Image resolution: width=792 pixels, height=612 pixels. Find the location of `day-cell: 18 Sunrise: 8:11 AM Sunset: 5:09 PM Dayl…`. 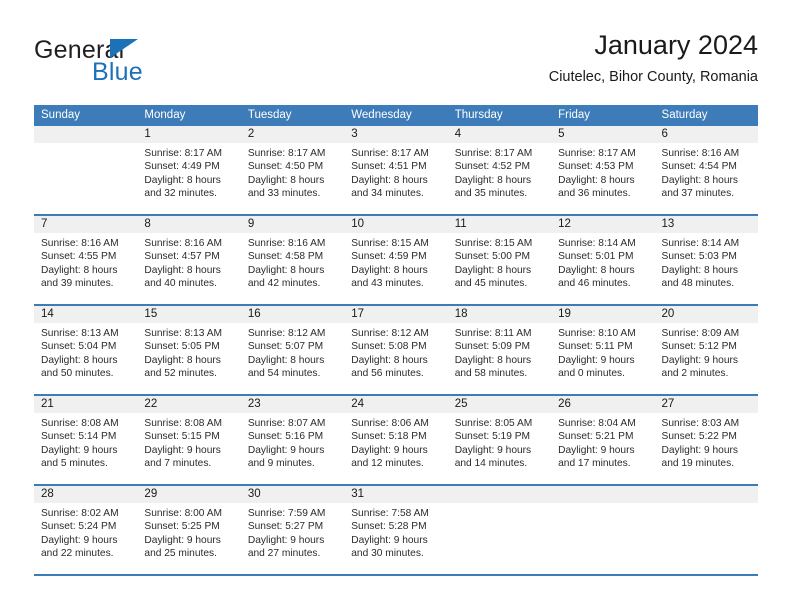

day-cell: 18 Sunrise: 8:11 AM Sunset: 5:09 PM Dayl… is located at coordinates (499, 350).